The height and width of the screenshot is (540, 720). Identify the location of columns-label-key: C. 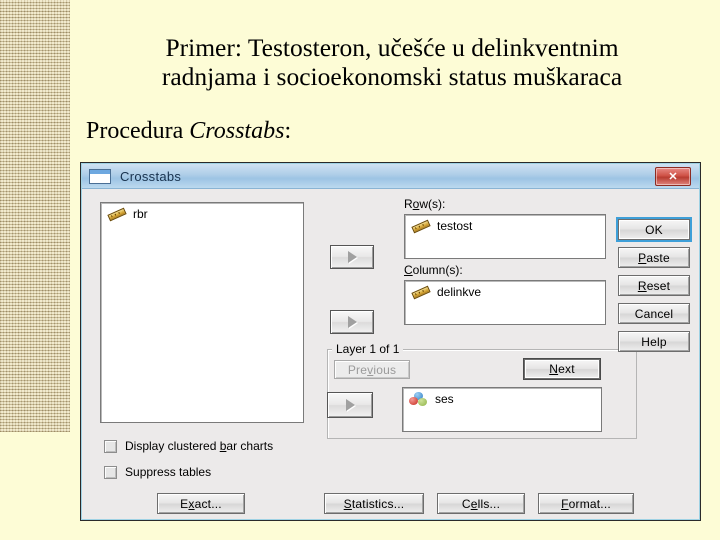
(408, 270).